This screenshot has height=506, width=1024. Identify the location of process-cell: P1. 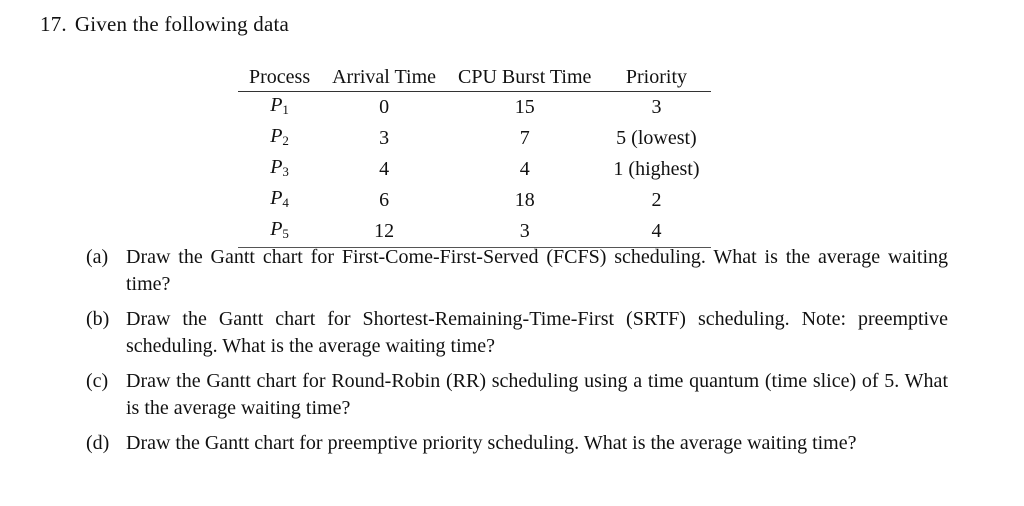
(279, 105).